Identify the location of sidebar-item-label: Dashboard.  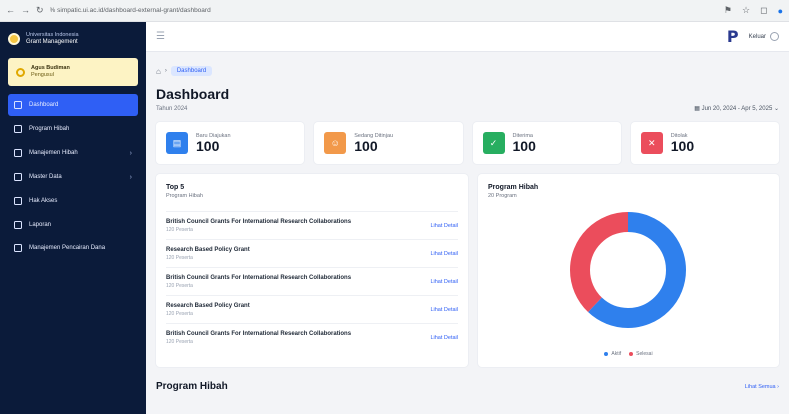
(44, 105).